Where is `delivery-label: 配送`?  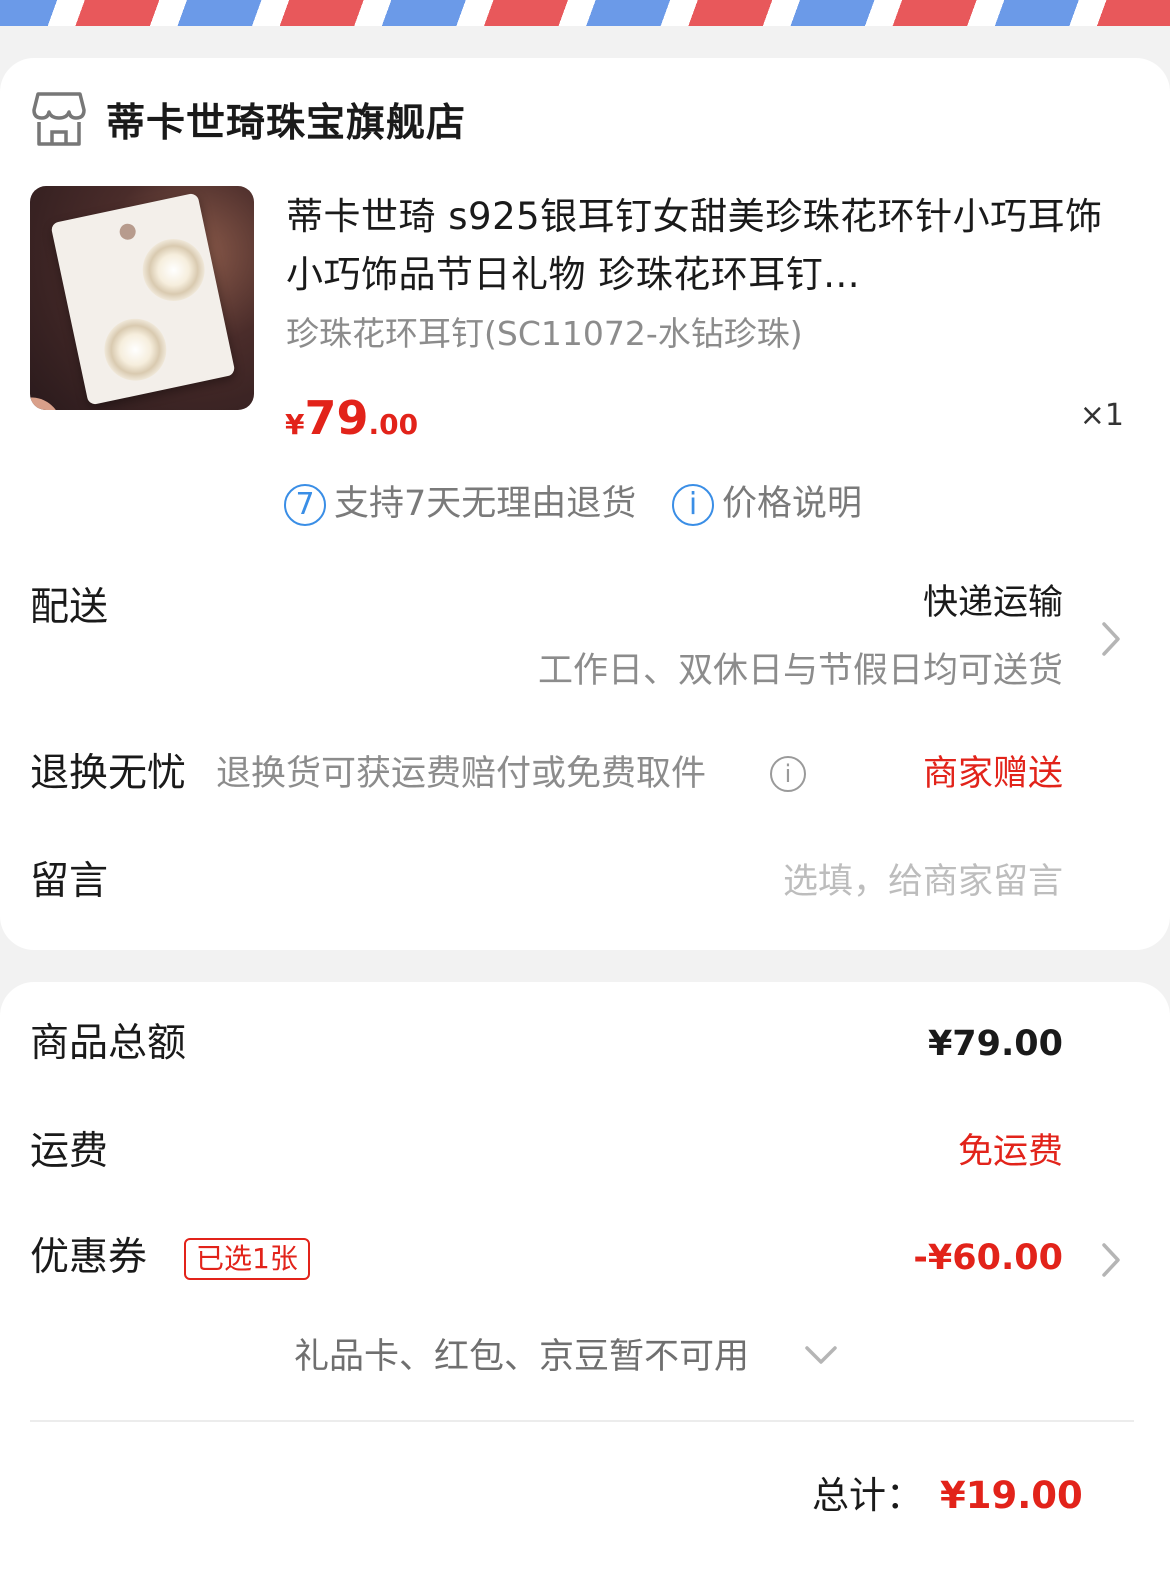
delivery-label: 配送 is located at coordinates (69, 607).